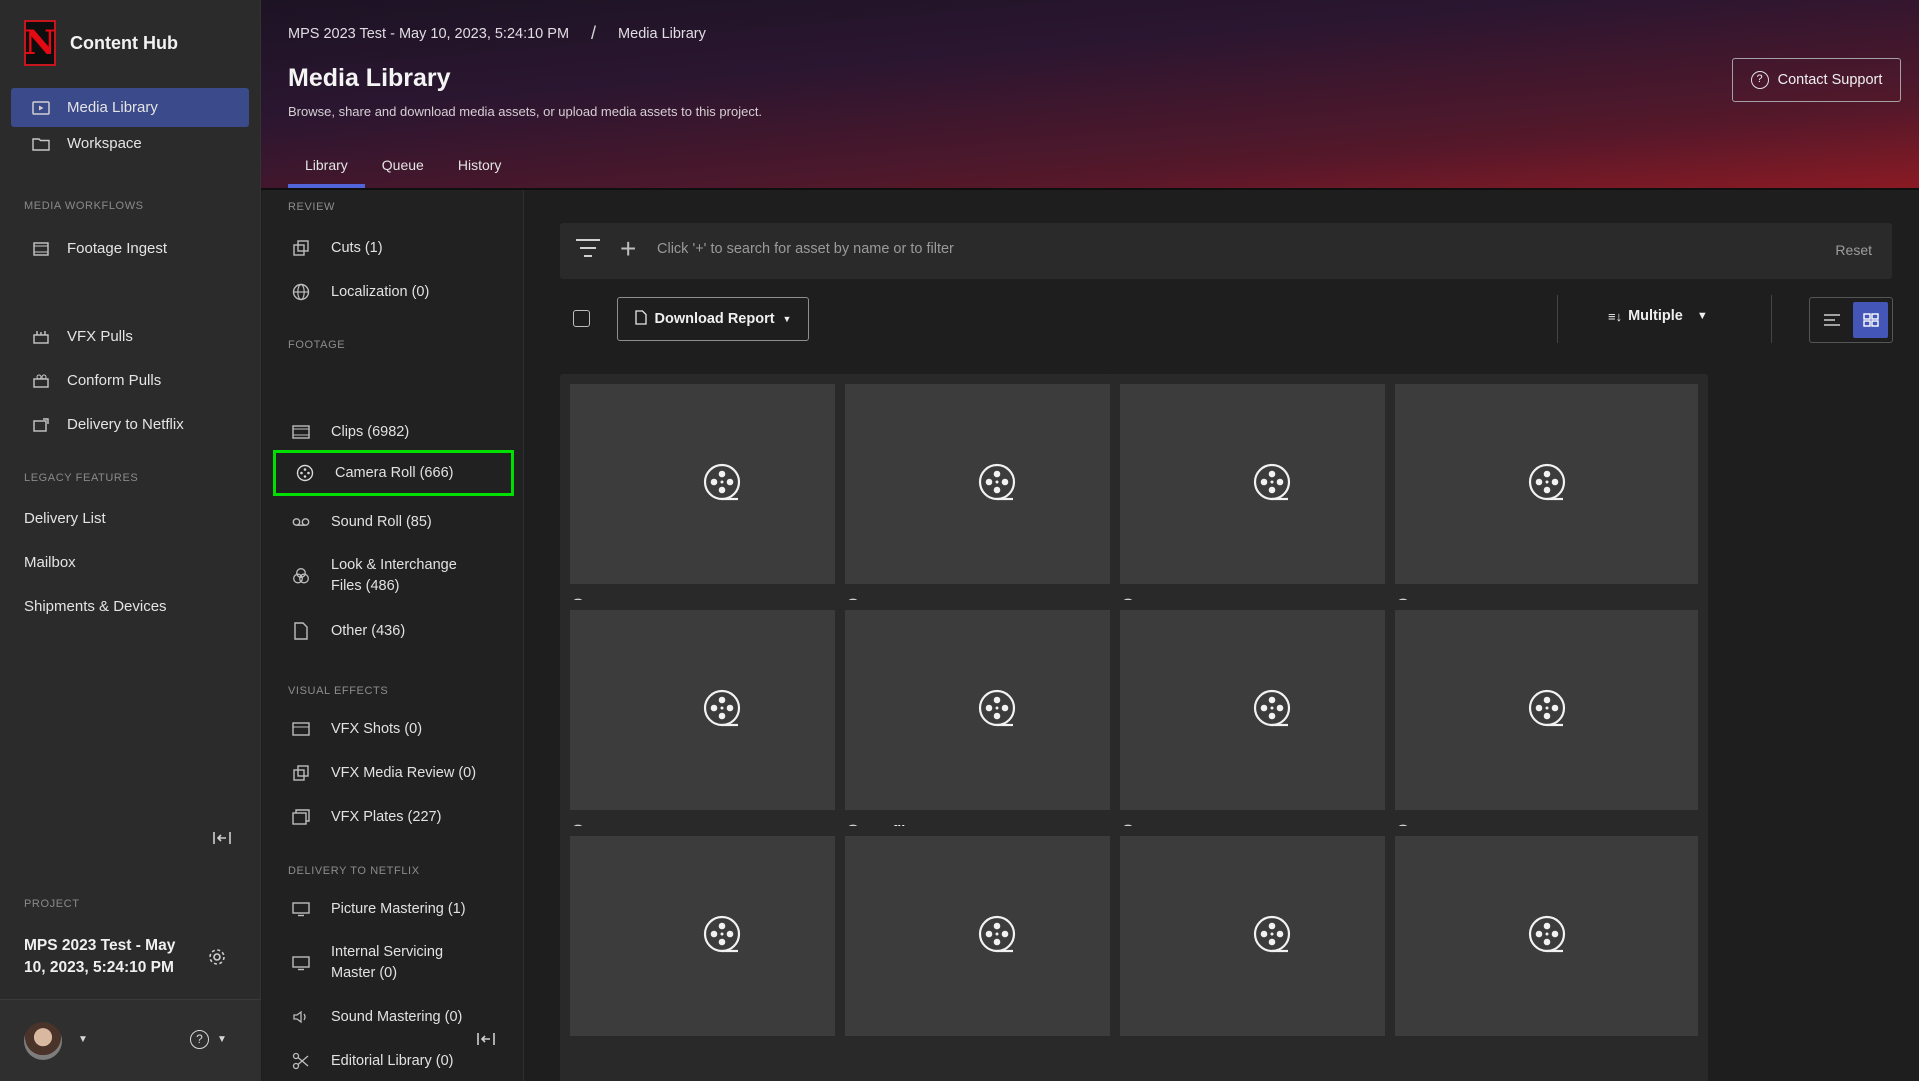  I want to click on category-label: Camera Roll (666), so click(394, 473).